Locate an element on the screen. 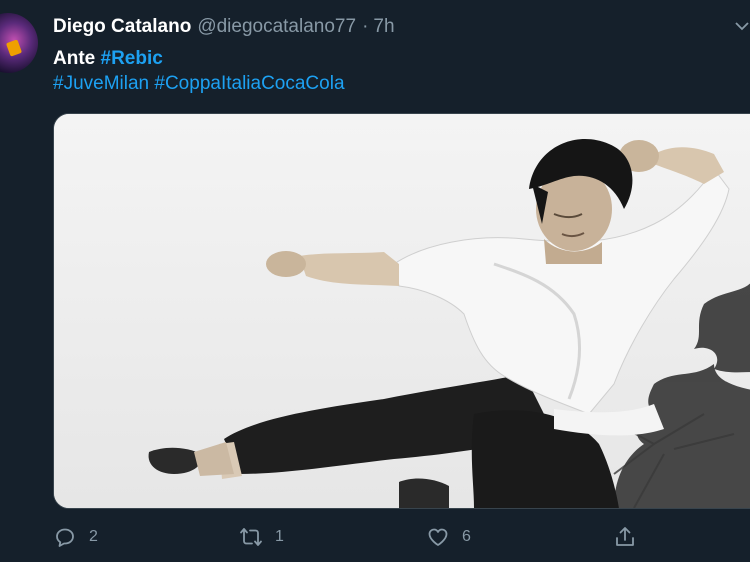 The width and height of the screenshot is (750, 562). author-handle: @diegocatalano77 is located at coordinates (276, 27).